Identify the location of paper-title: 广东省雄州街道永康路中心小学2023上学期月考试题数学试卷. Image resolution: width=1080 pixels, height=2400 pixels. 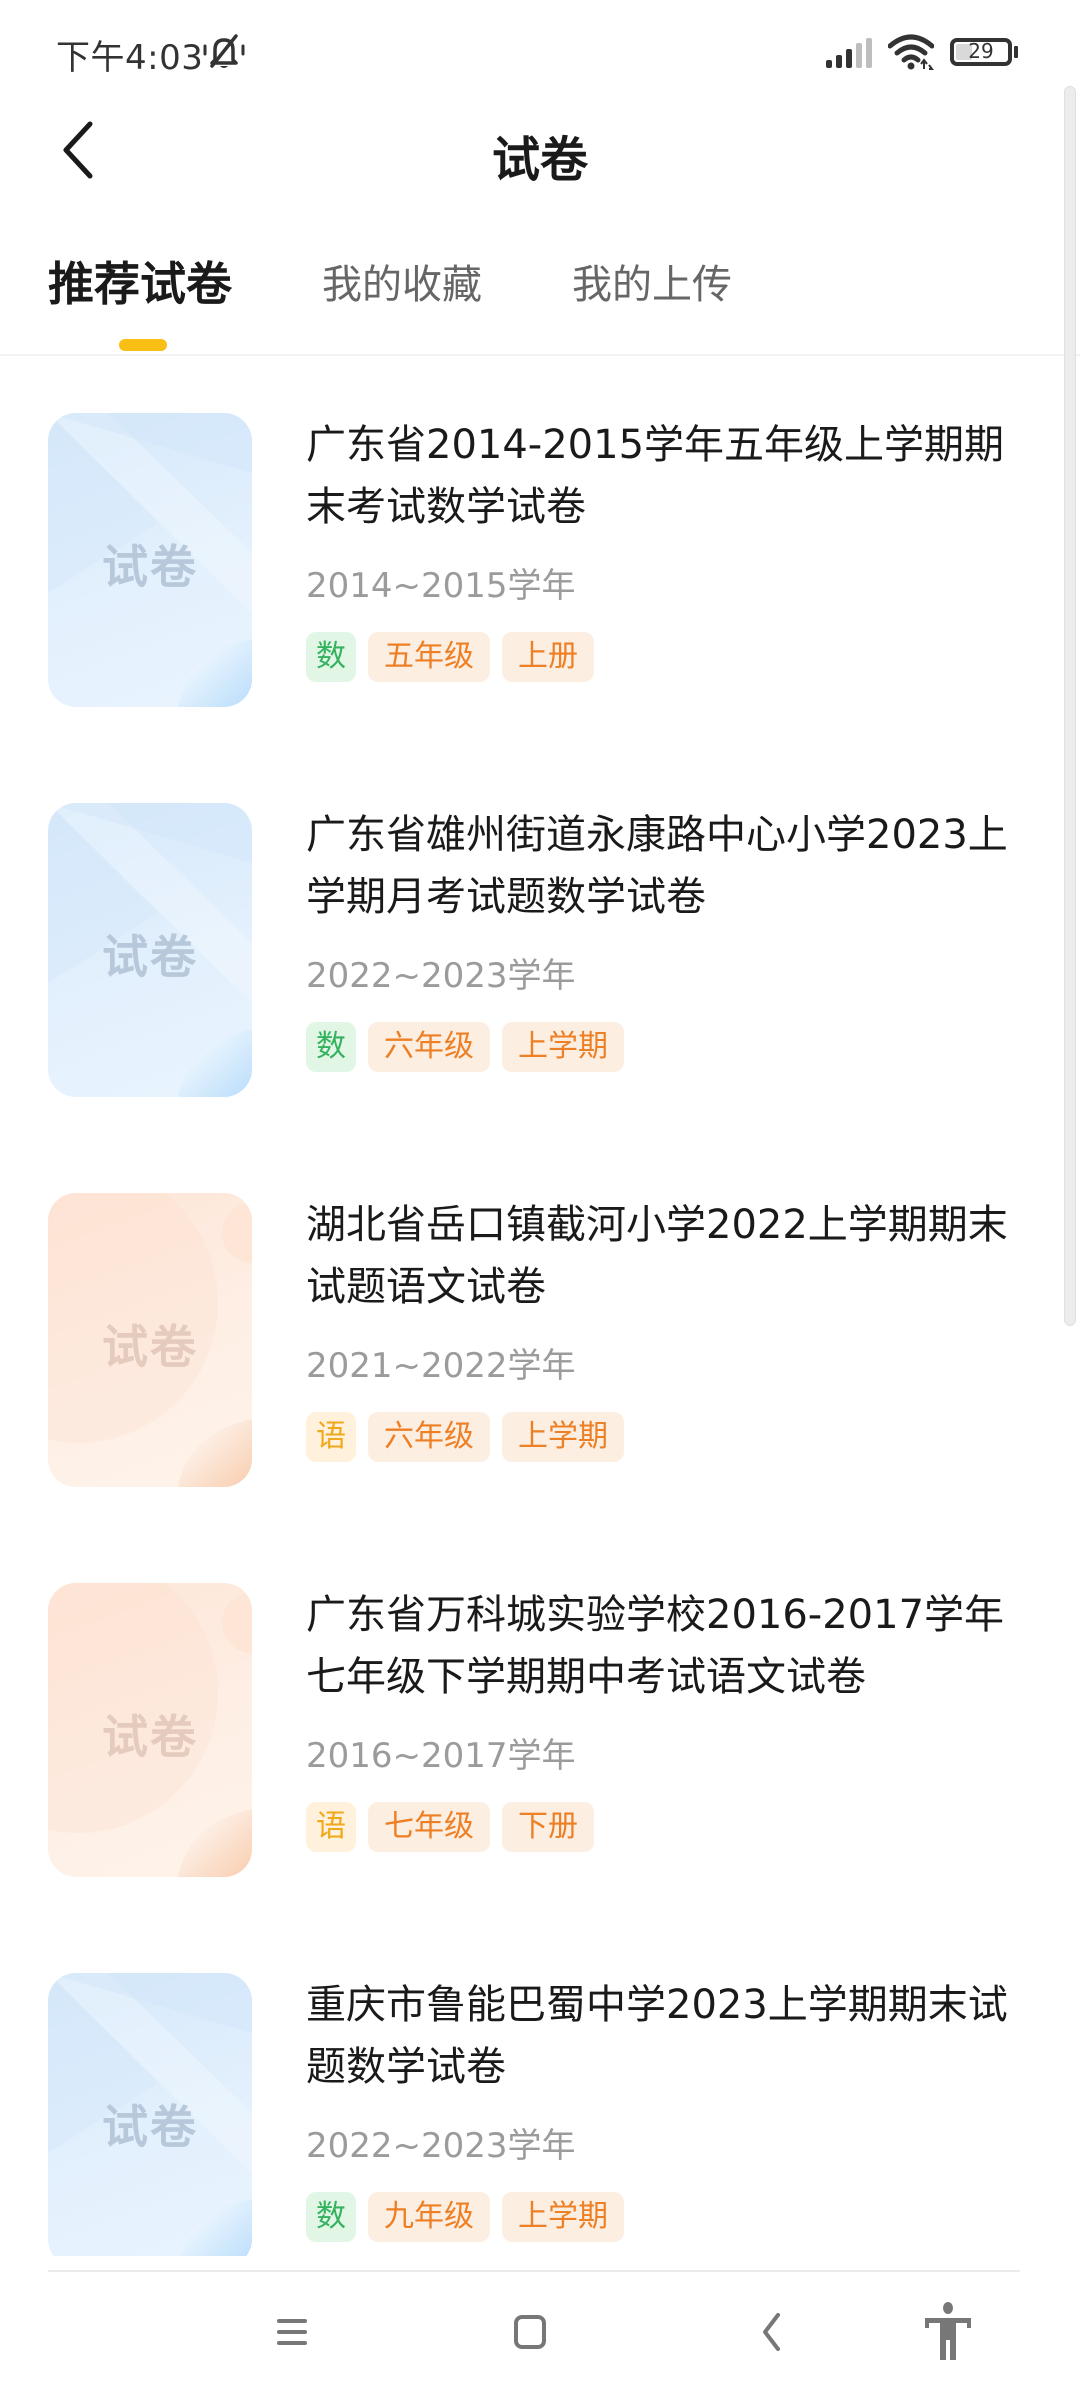
(661, 866).